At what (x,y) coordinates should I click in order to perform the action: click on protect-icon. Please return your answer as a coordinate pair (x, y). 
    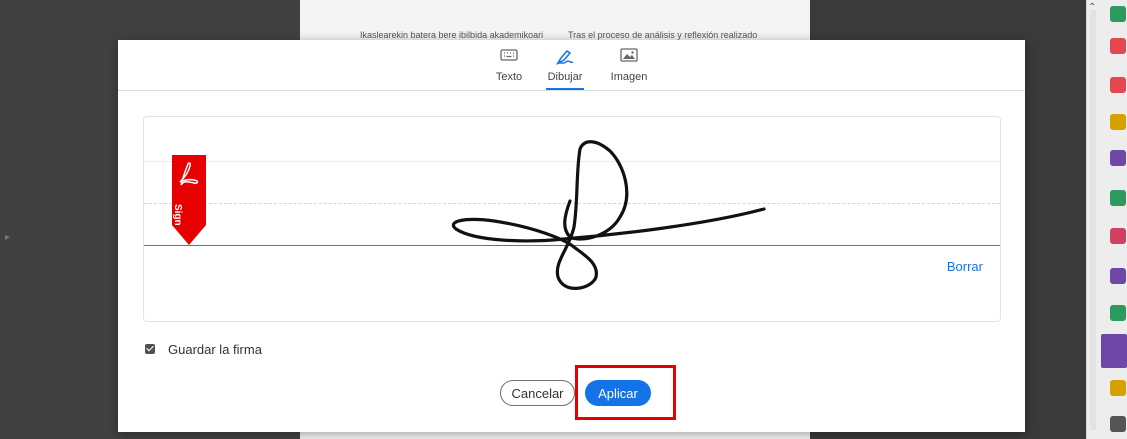
    Looking at the image, I should click on (1118, 276).